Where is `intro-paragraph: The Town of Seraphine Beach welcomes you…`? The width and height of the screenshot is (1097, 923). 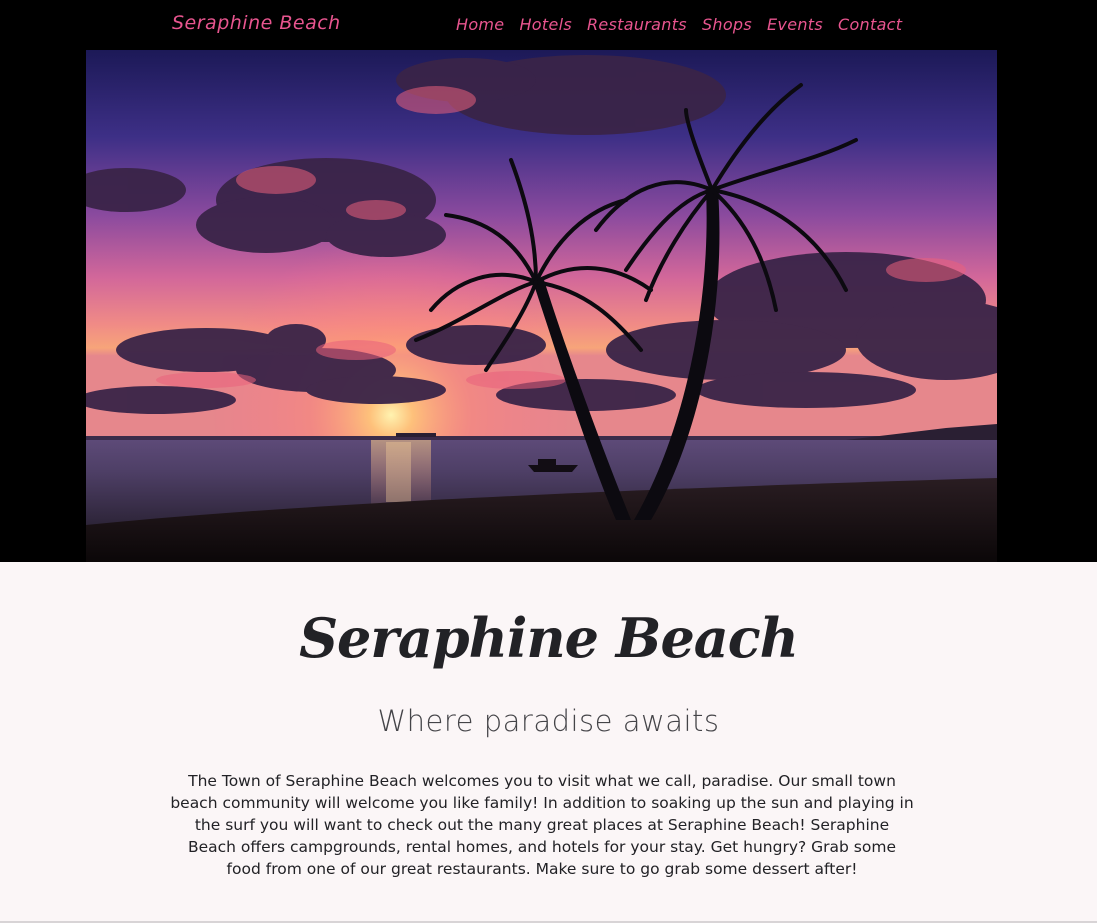
intro-paragraph: The Town of Seraphine Beach welcomes you… is located at coordinates (542, 825).